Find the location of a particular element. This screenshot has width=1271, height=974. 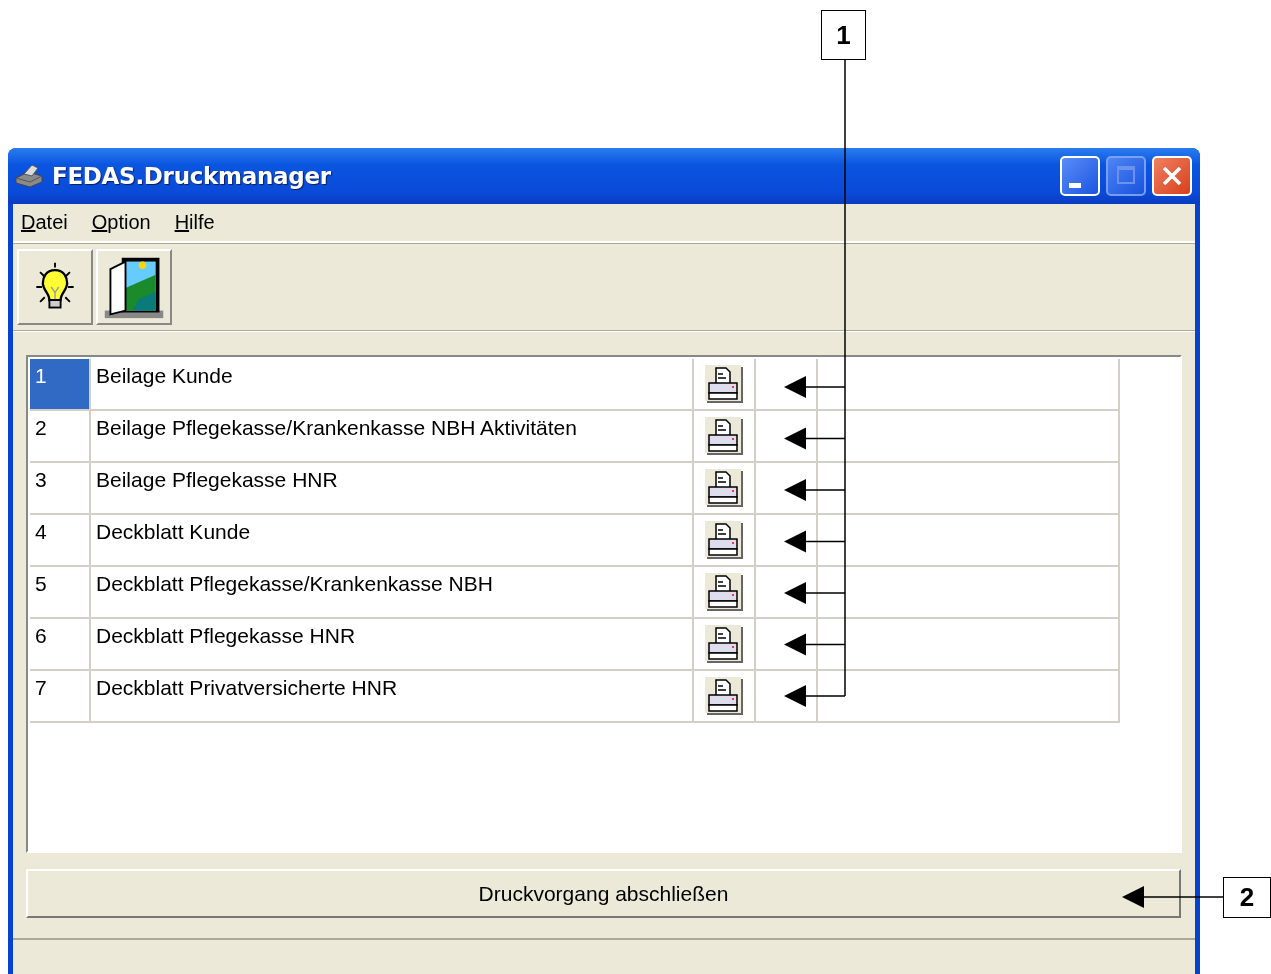

exit-button is located at coordinates (134, 287).